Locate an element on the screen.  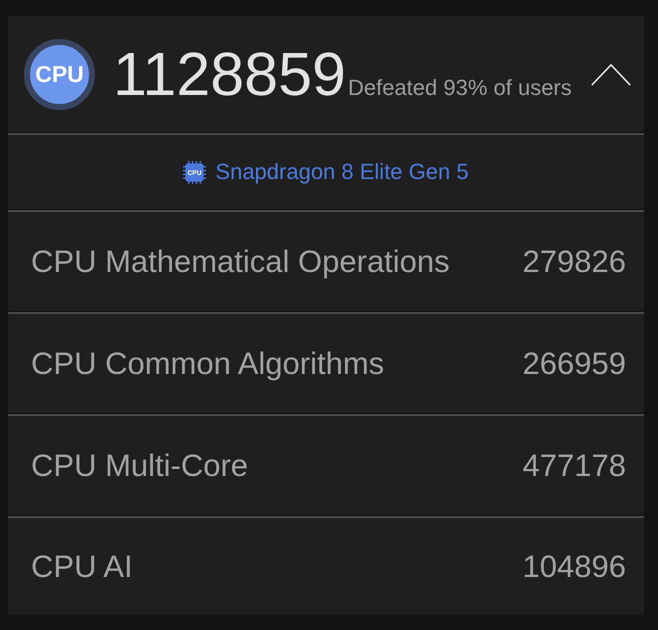
subscore-value: 104896 is located at coordinates (574, 566).